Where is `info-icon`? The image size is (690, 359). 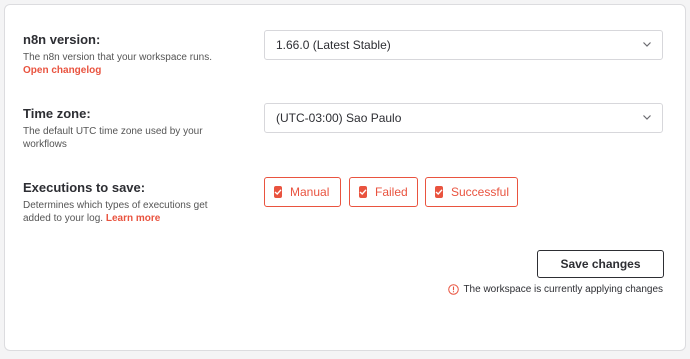
info-icon is located at coordinates (454, 289).